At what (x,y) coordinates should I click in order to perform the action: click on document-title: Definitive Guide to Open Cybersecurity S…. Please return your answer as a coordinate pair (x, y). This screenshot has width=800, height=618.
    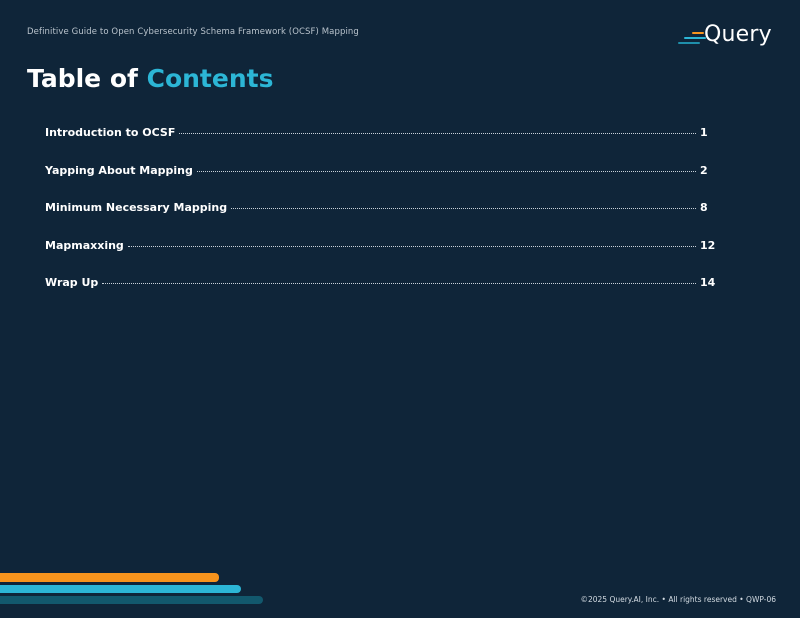
    Looking at the image, I should click on (193, 32).